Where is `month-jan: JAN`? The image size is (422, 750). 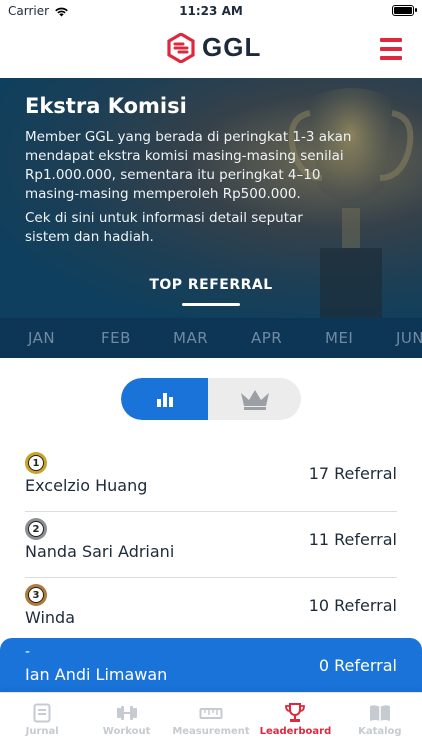 month-jan: JAN is located at coordinates (41, 338).